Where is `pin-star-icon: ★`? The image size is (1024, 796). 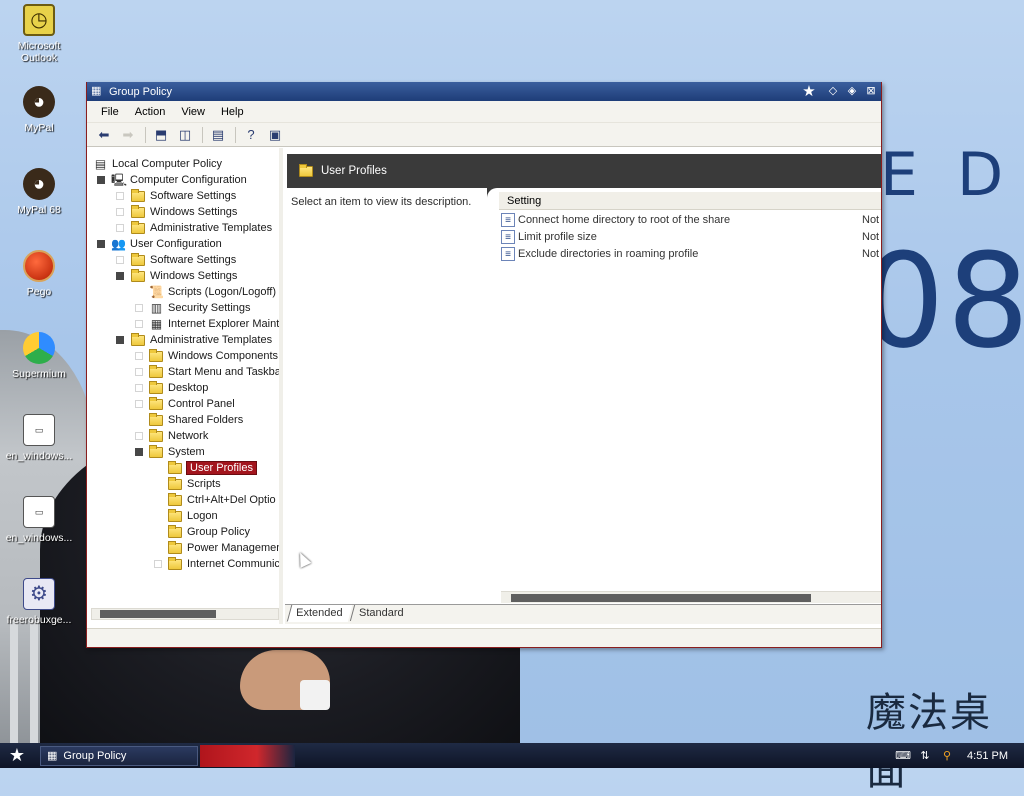
pin-star-icon: ★ is located at coordinates (809, 91).